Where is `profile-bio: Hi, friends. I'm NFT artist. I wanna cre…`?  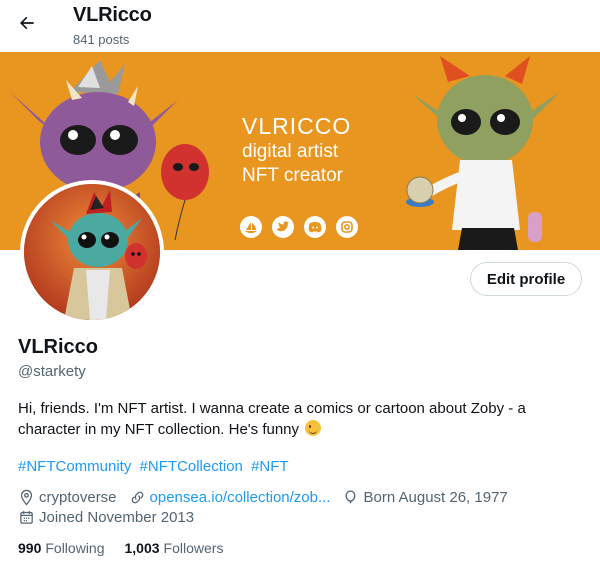 profile-bio: Hi, friends. I'm NFT artist. I wanna cre… is located at coordinates (298, 419).